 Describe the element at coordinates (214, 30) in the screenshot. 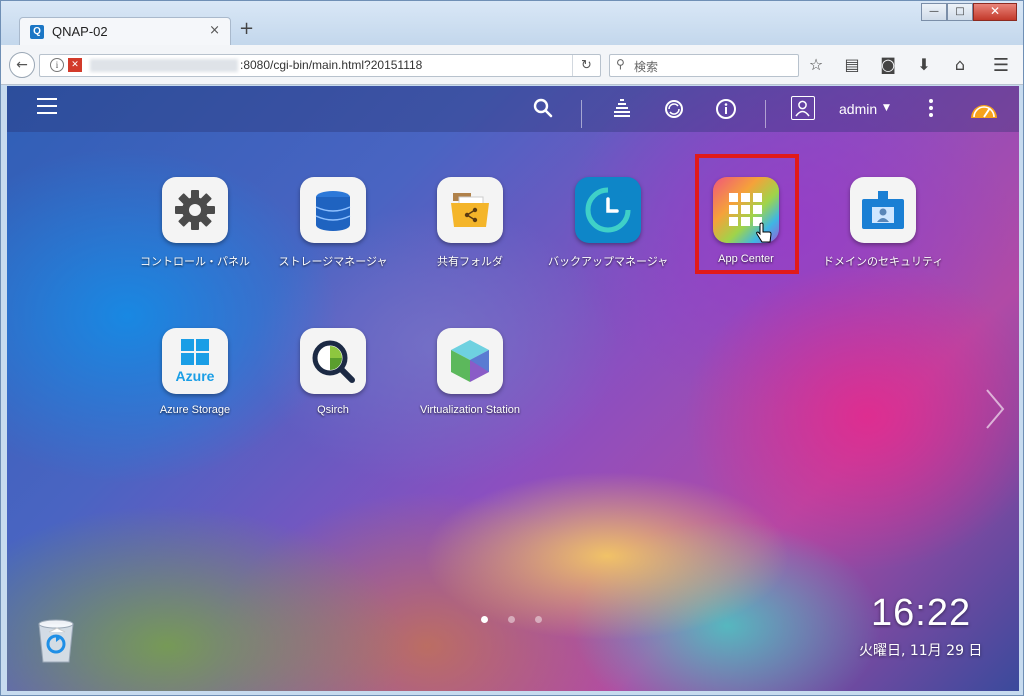

I see `tab-close-icon: ×` at that location.